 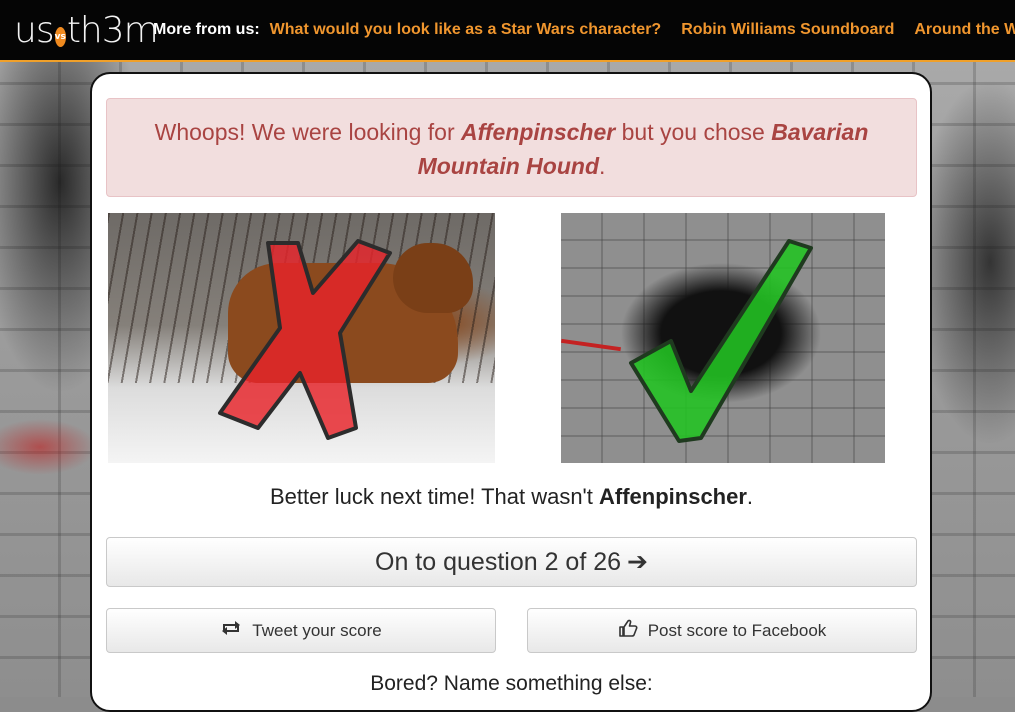 I want to click on correct-dog-photo, so click(x=723, y=338).